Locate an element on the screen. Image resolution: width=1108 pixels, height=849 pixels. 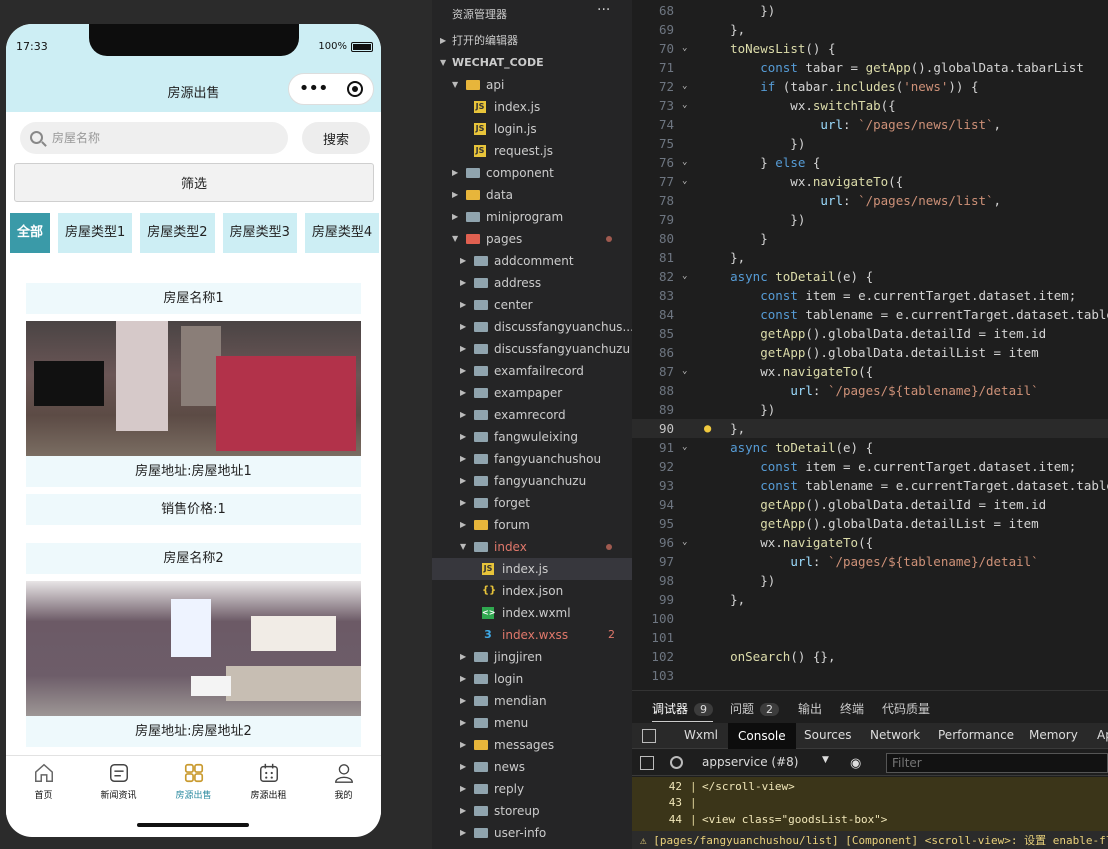
chevron-down-icon: ▼ is located at coordinates (825, 760).